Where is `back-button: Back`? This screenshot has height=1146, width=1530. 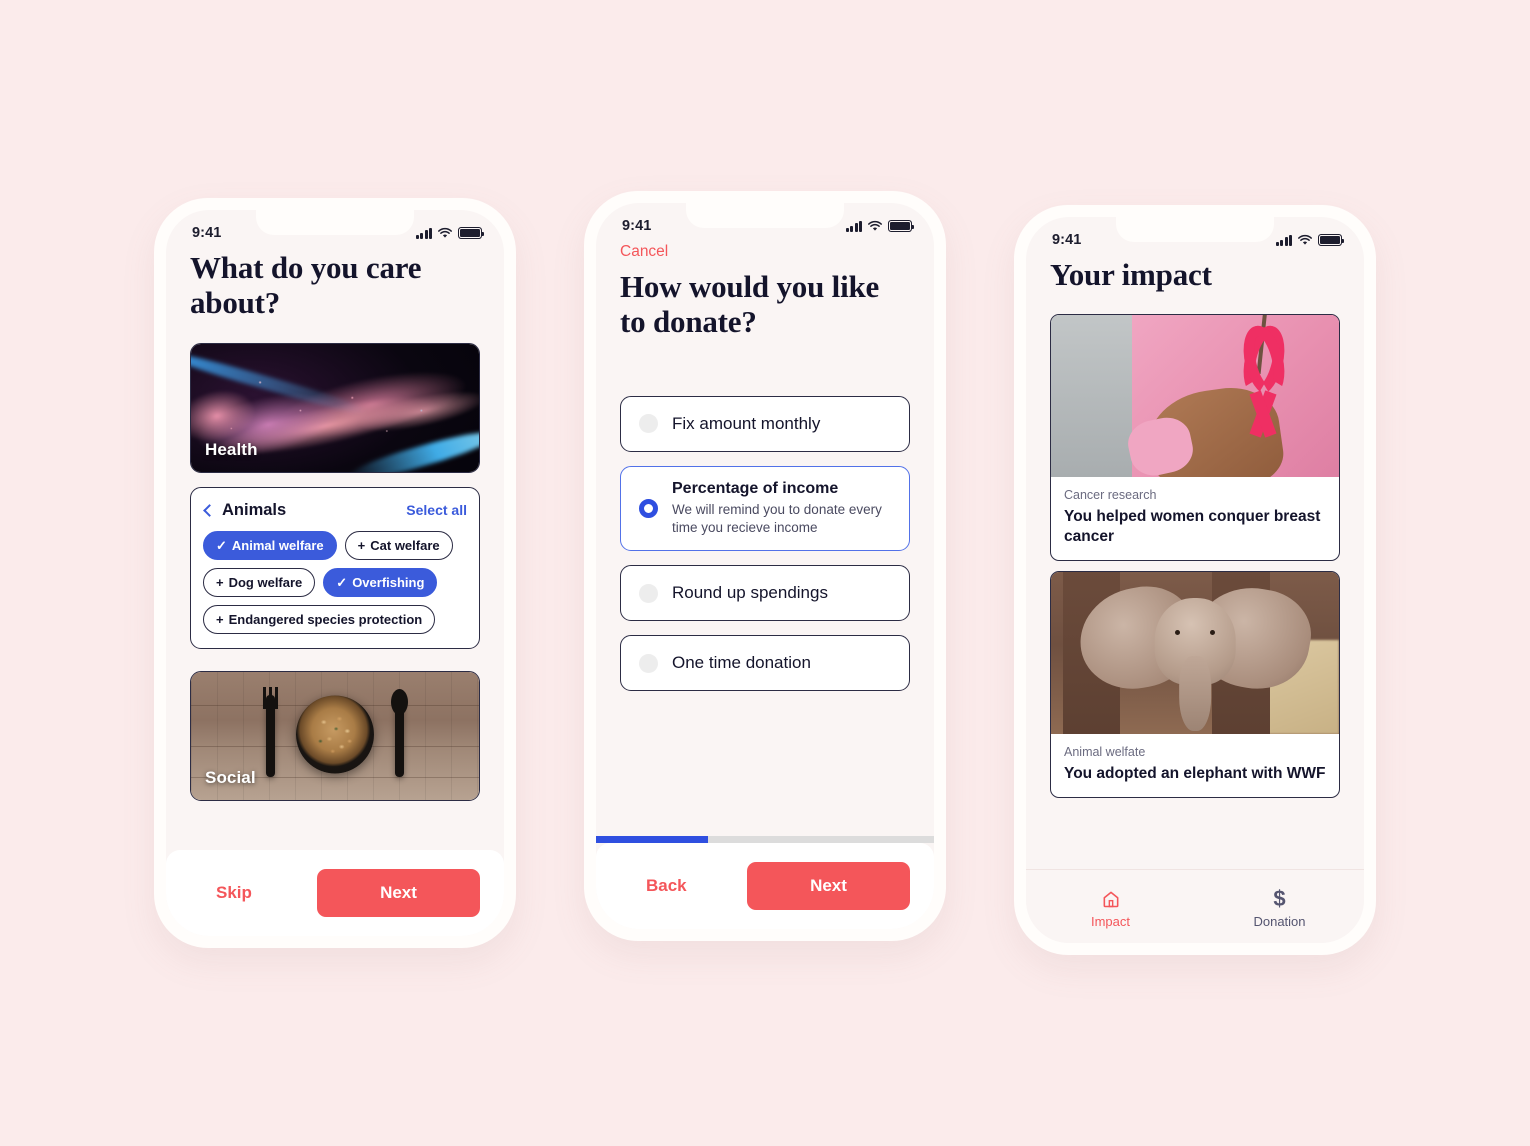 back-button: Back is located at coordinates (666, 886).